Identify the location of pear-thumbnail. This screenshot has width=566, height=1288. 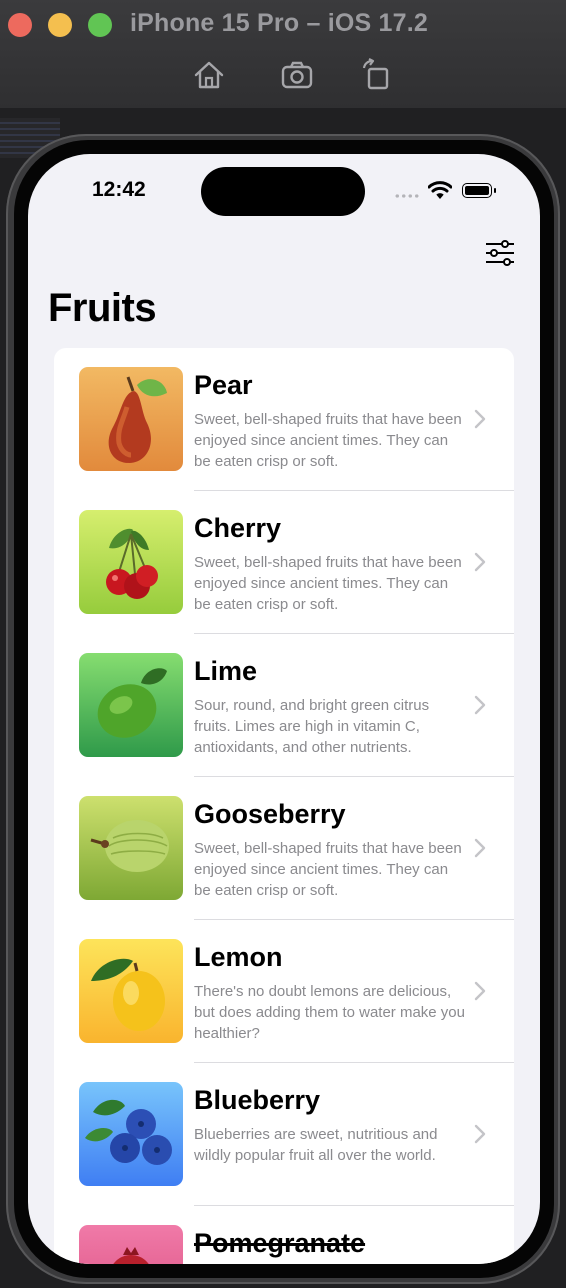
(131, 419).